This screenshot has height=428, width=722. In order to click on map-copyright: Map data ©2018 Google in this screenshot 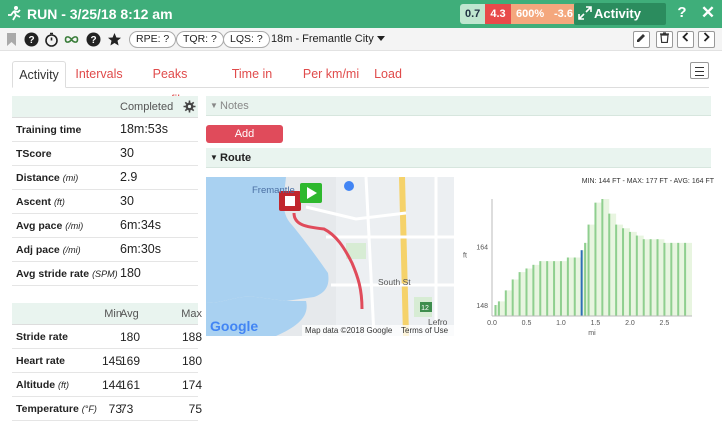, I will do `click(349, 330)`.